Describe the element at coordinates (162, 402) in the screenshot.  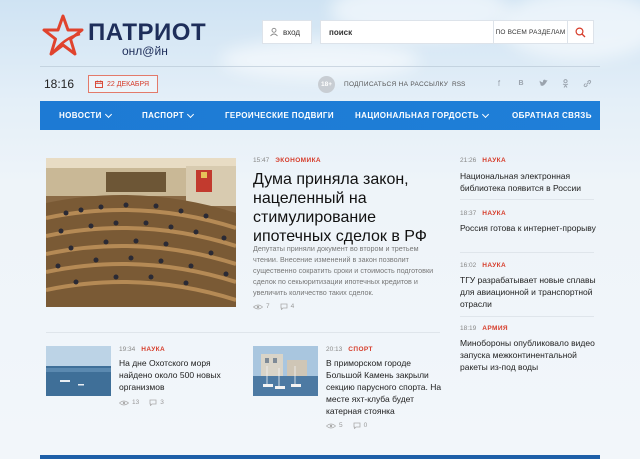
I see `comments-value: 3` at that location.